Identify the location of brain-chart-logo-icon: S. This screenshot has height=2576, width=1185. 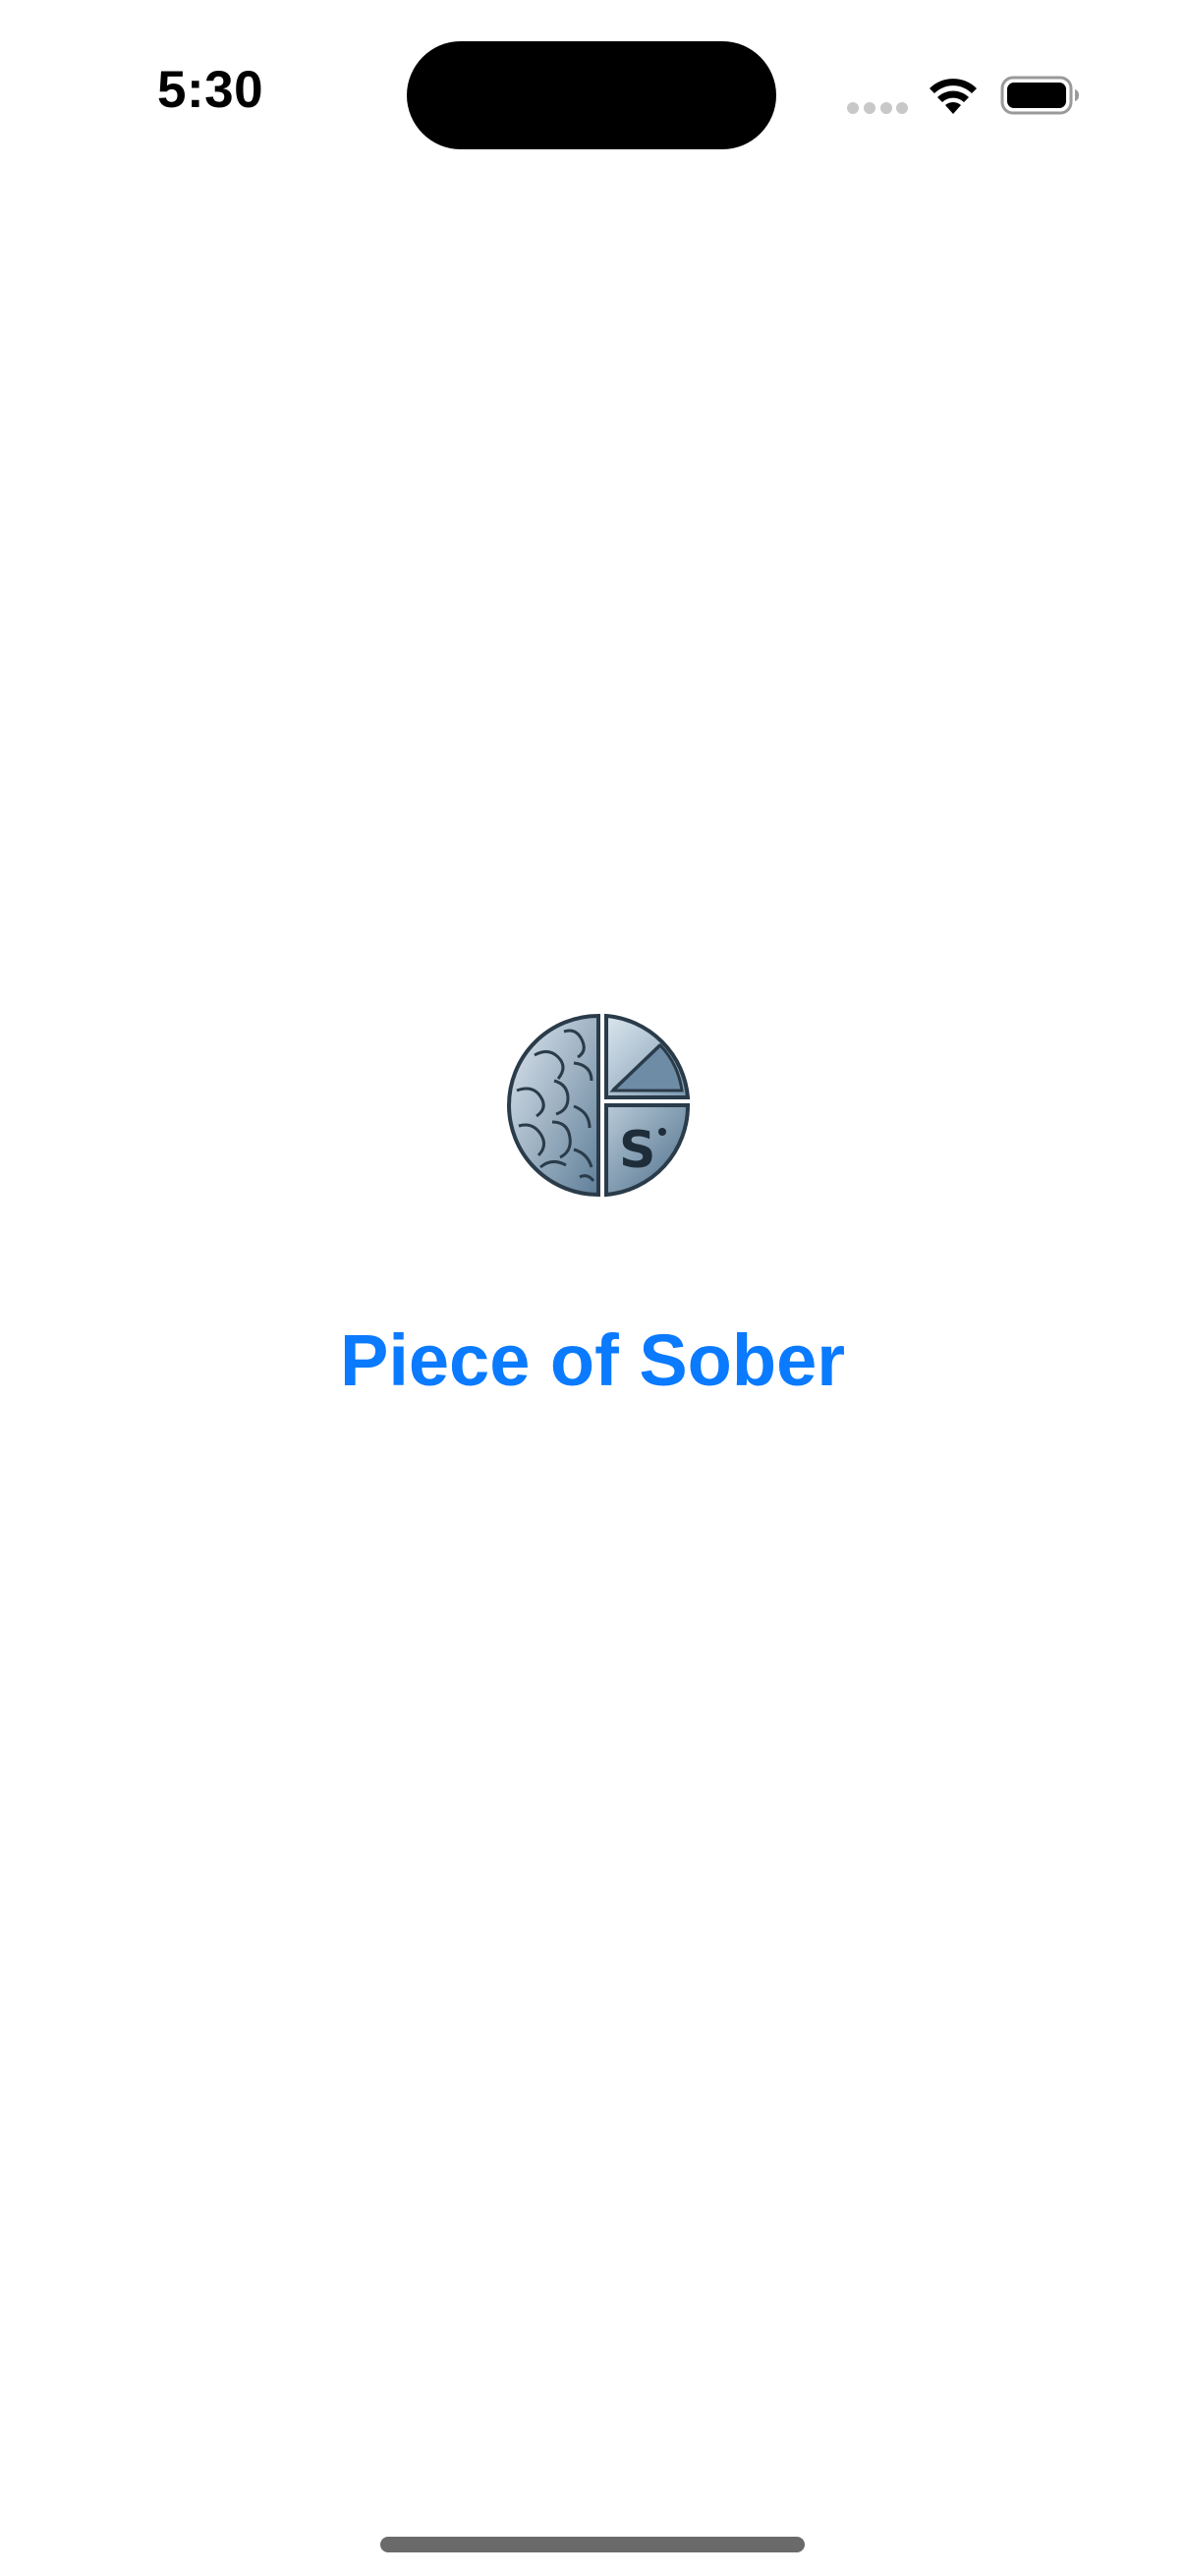
(599, 1105).